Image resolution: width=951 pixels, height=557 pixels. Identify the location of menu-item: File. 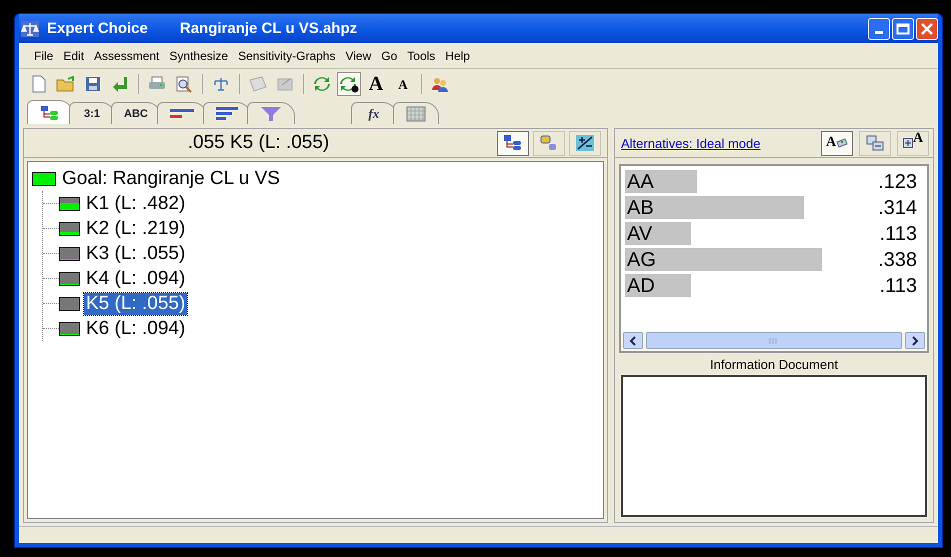
(43, 55).